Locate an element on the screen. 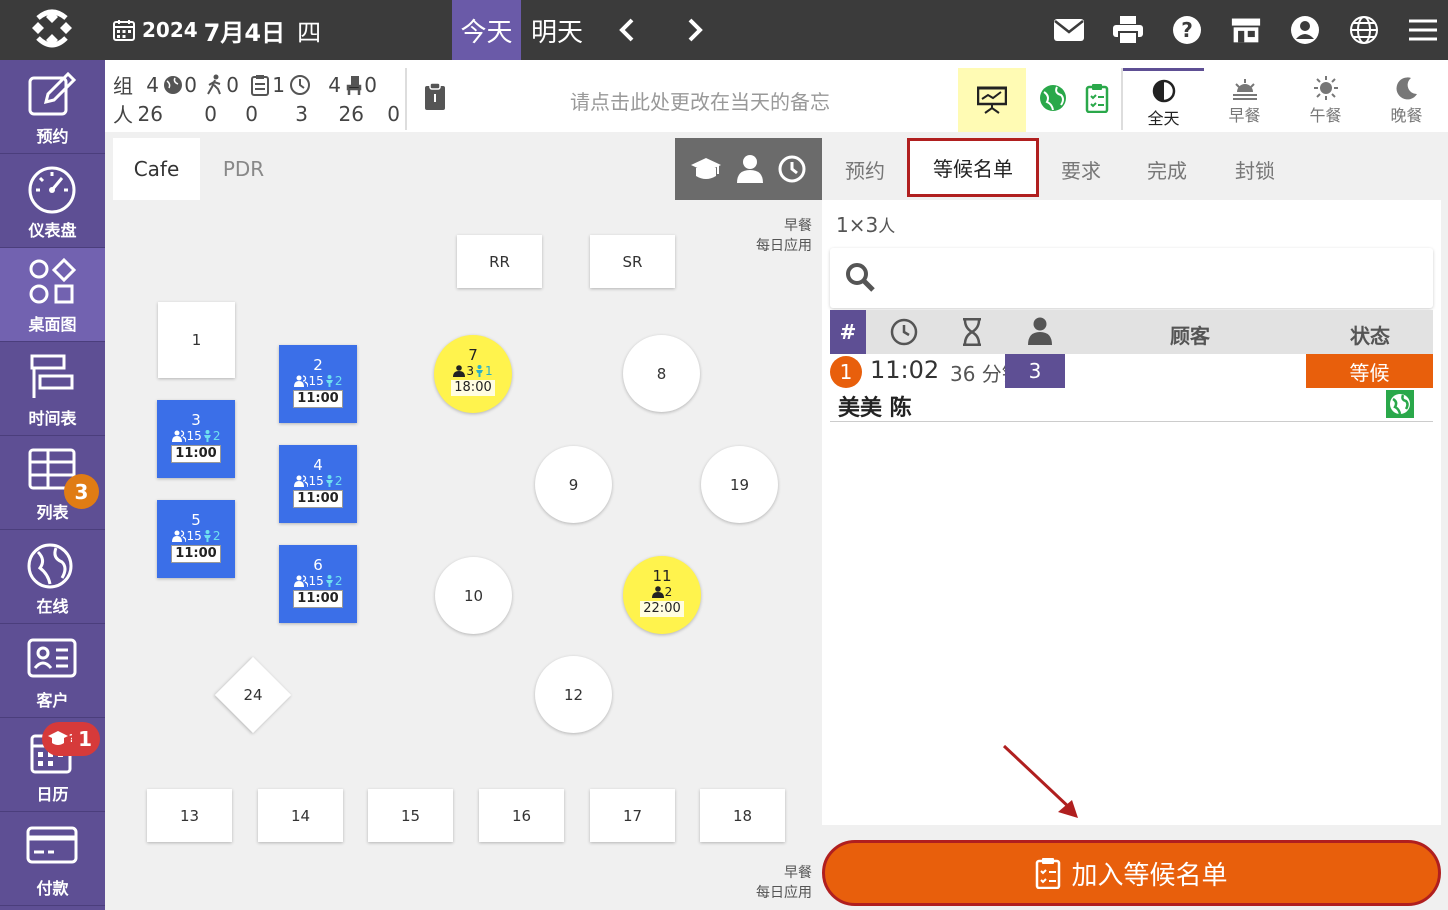  add-to-waitlist-button: 加入等候名单 is located at coordinates (1131, 873).